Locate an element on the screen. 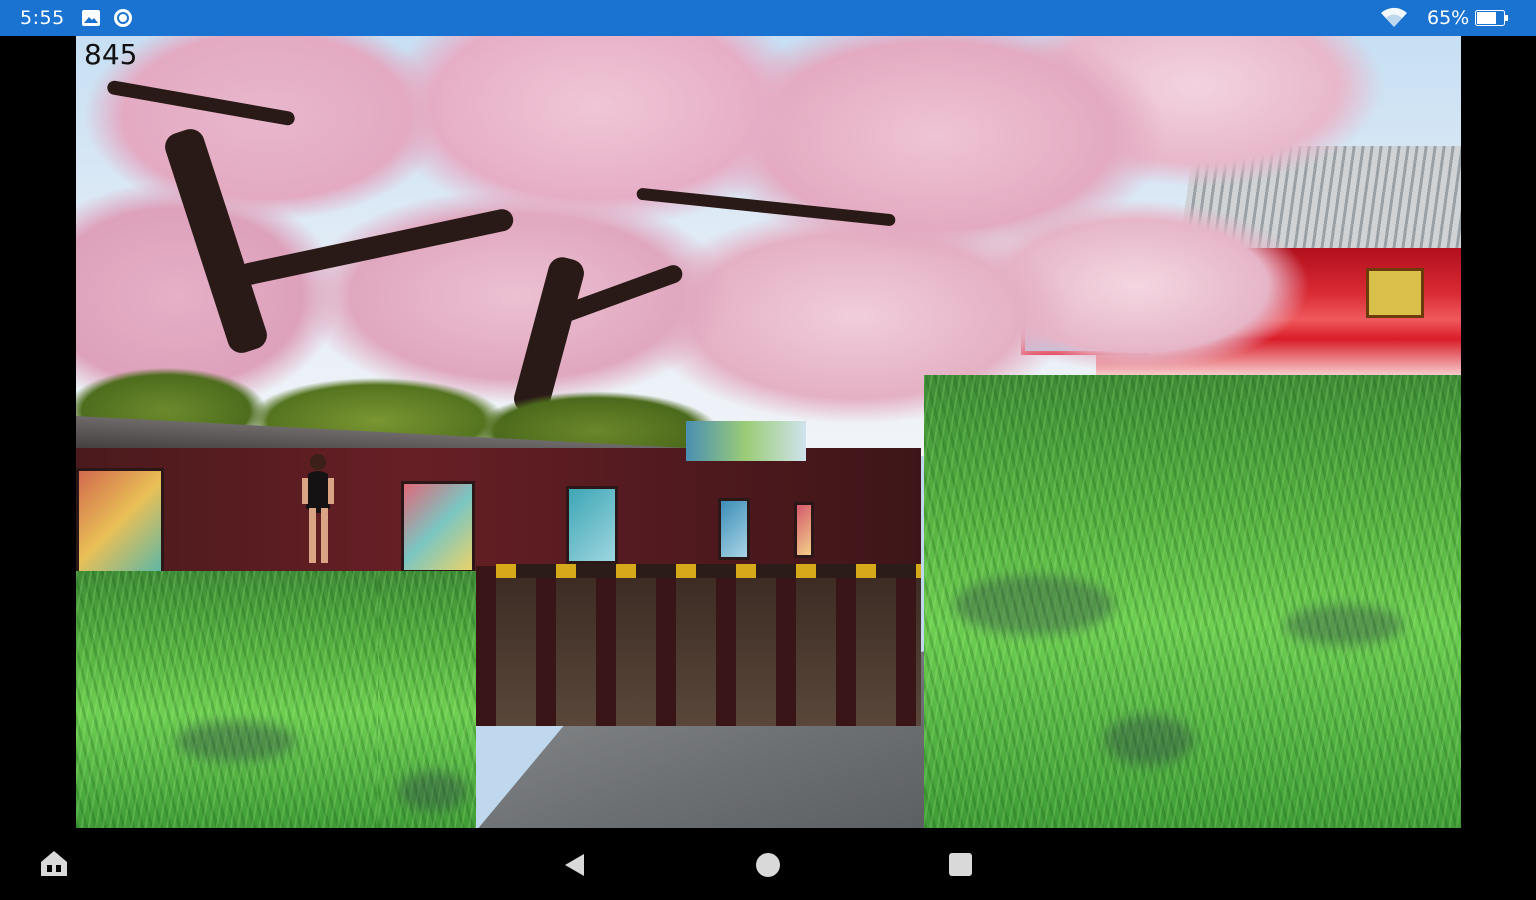  status-time: 5:55 is located at coordinates (42, 18).